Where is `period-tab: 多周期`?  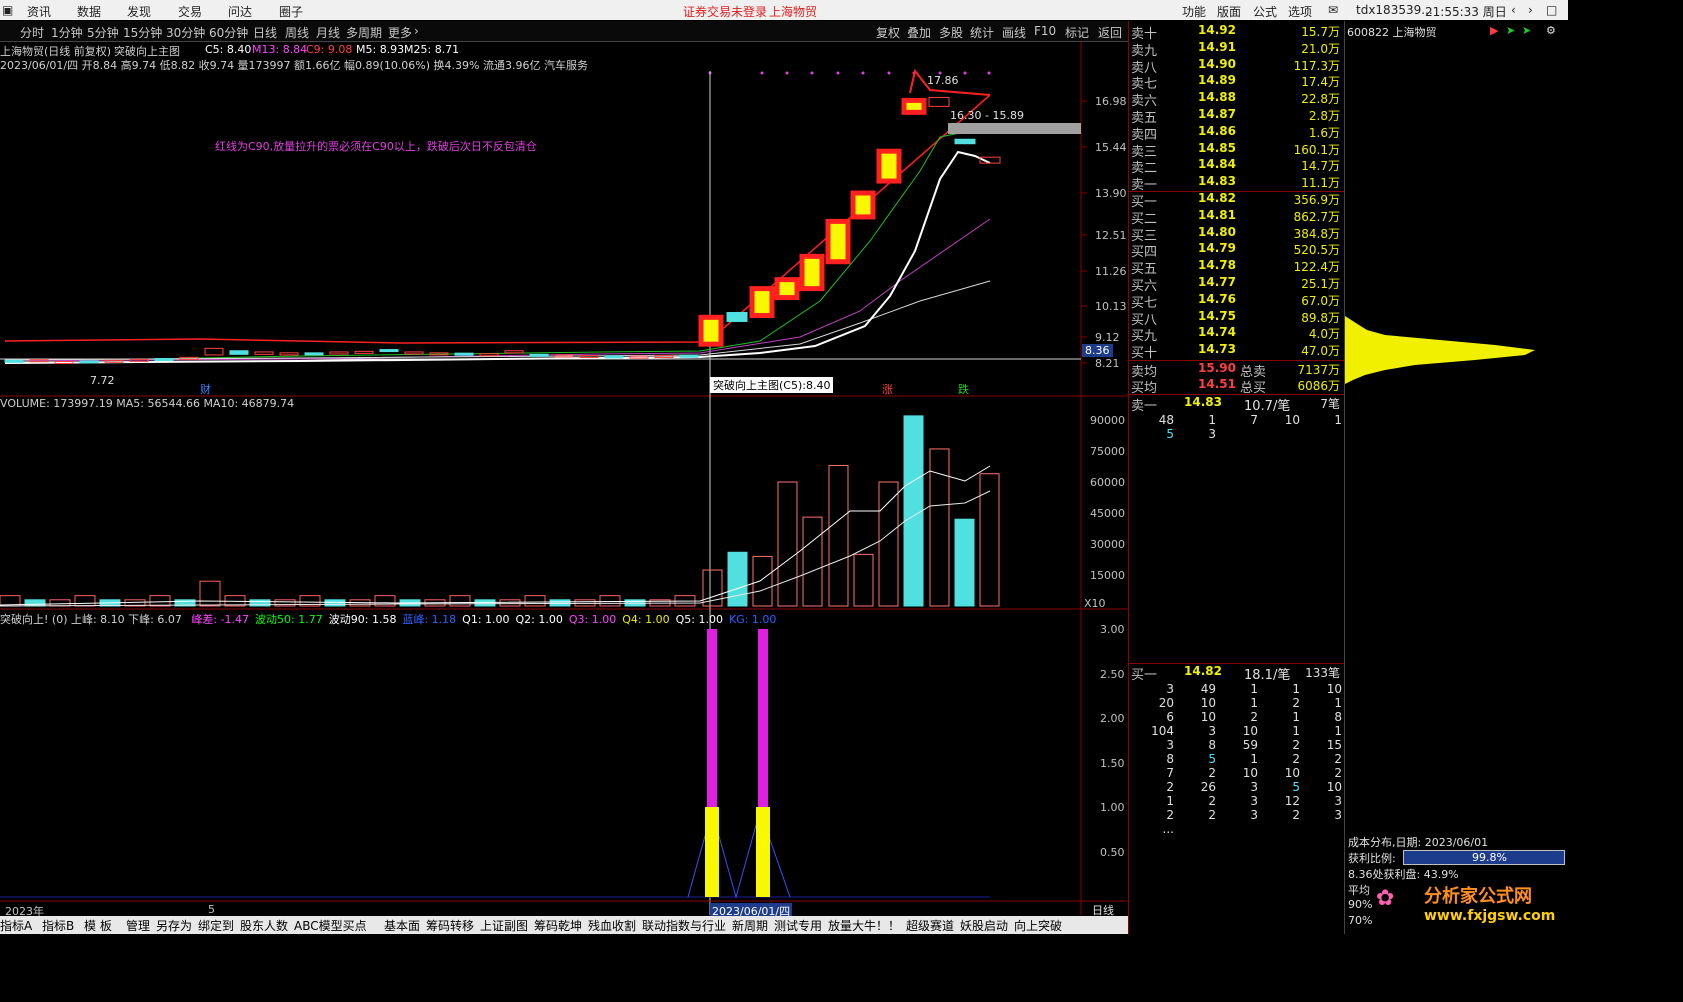 period-tab: 多周期 is located at coordinates (364, 32).